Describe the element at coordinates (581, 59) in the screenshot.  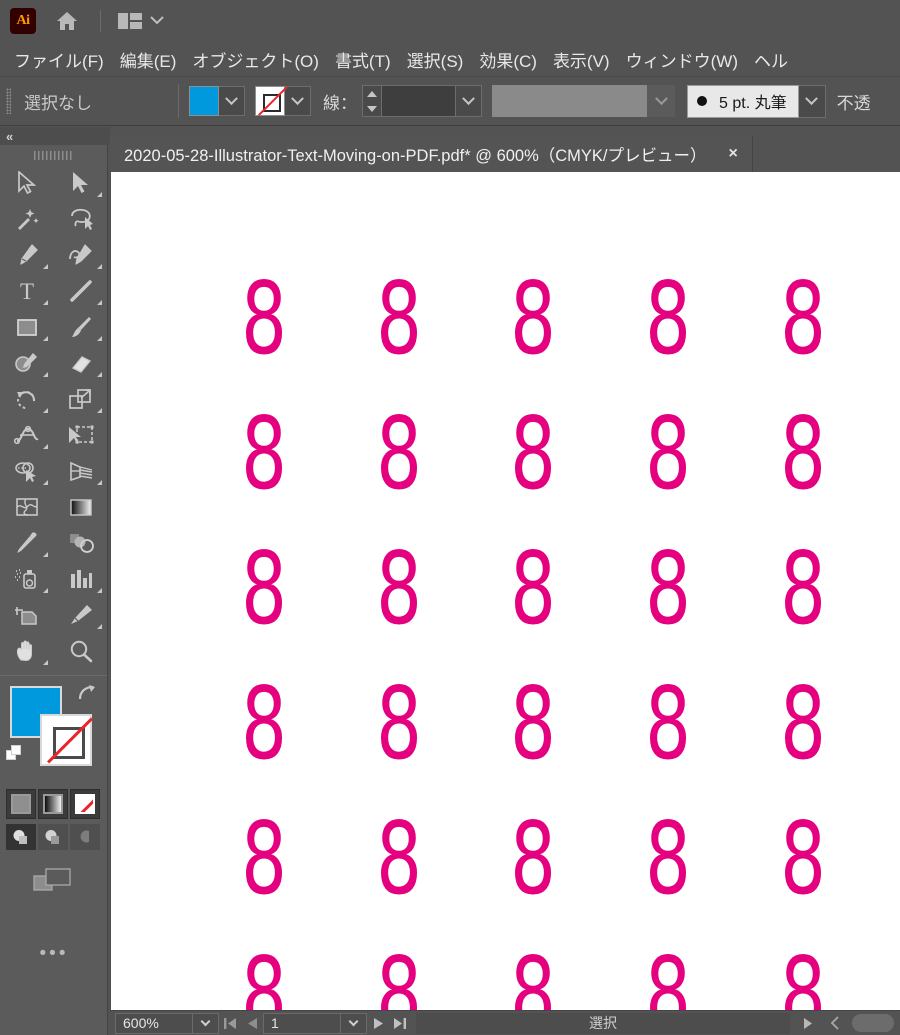
I see `menu-view: 表示(V)` at that location.